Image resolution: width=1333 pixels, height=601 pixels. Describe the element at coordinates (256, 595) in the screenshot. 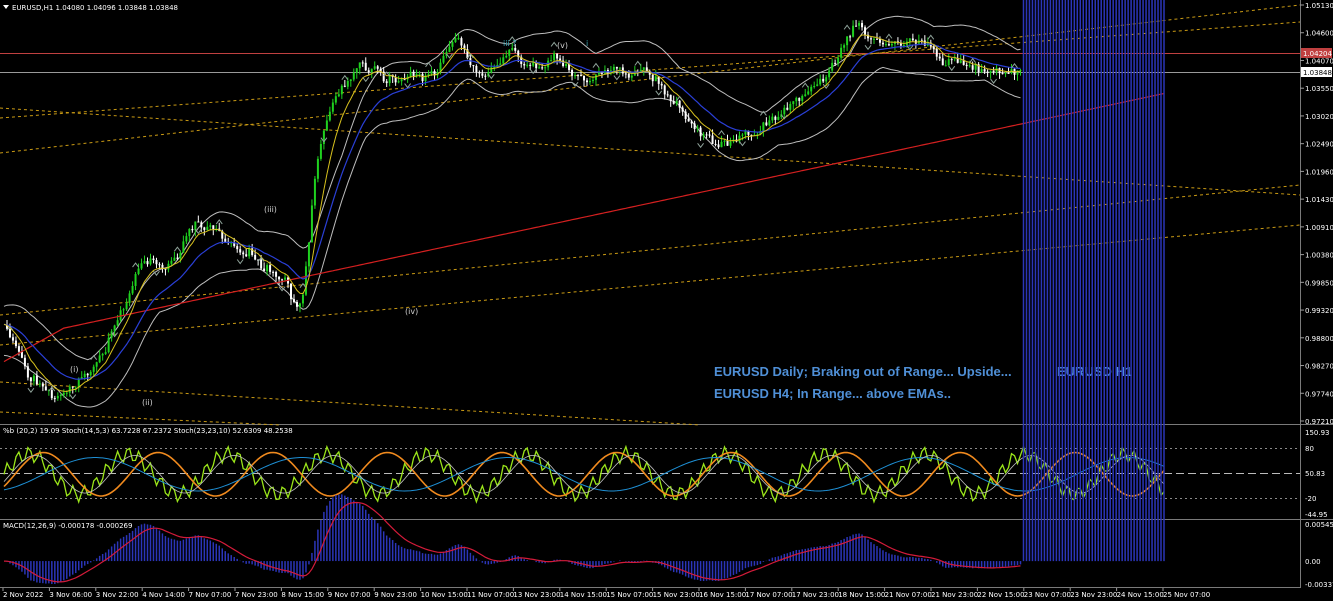

I see `time-tick-label: 7 Nov 23:00` at that location.